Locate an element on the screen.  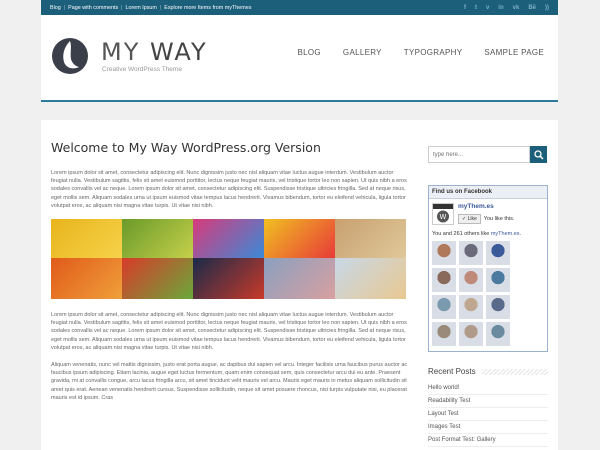
nav-sample-page: SAMPLE PAGE is located at coordinates (514, 52).